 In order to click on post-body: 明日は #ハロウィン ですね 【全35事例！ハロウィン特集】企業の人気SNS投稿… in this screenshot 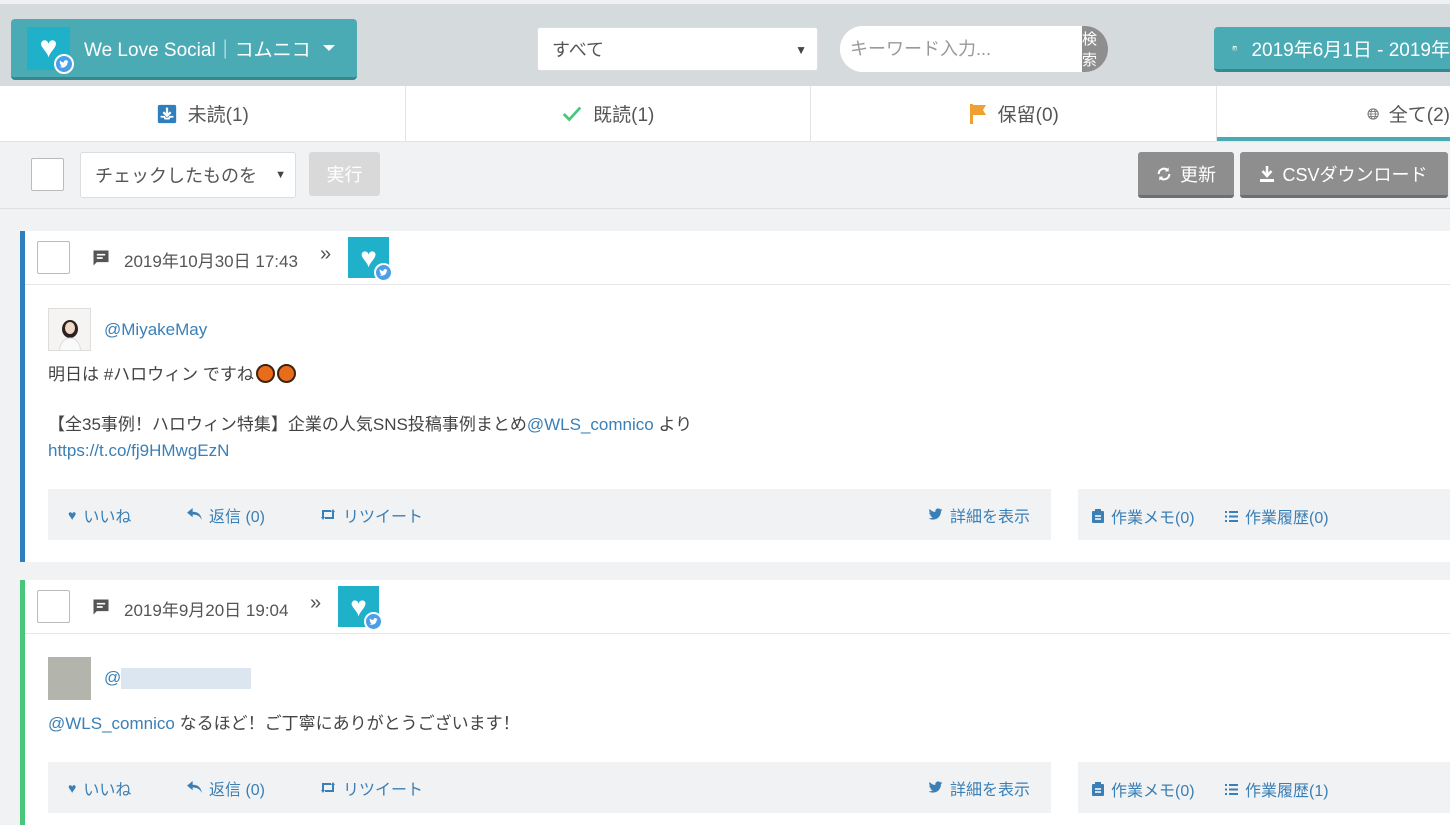, I will do `click(370, 413)`.